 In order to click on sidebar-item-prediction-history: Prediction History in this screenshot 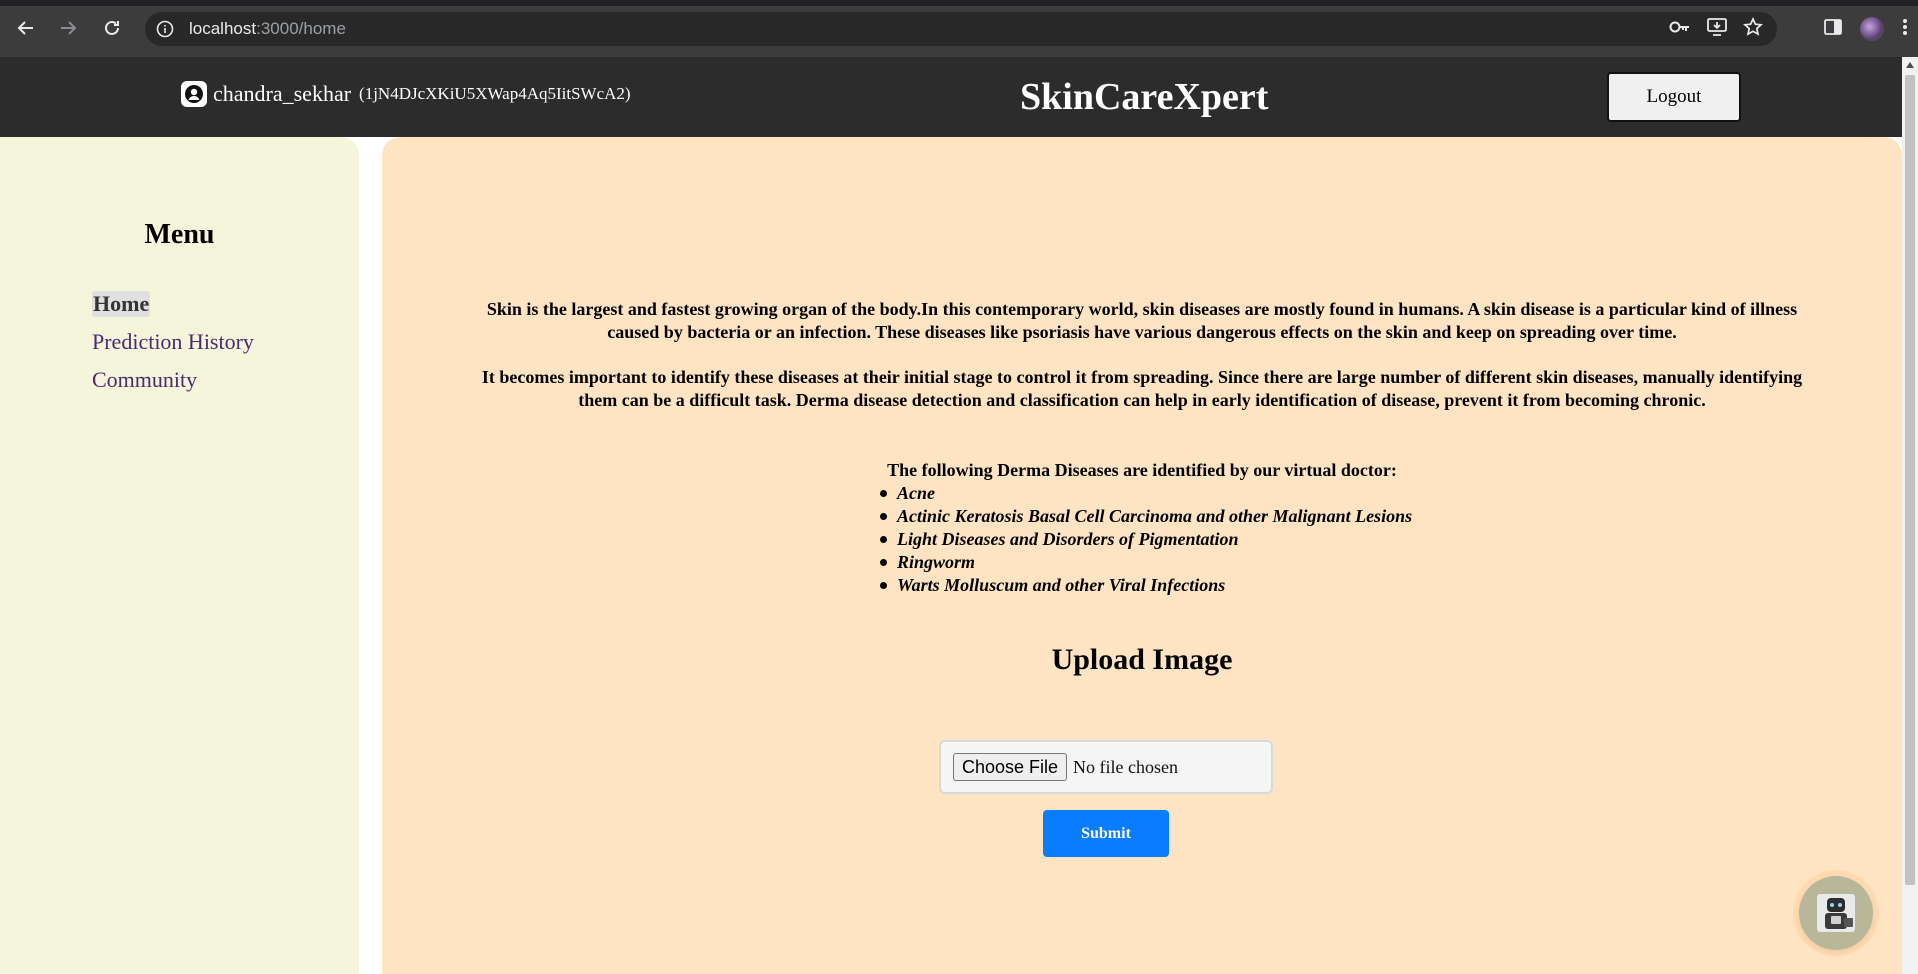, I will do `click(173, 342)`.